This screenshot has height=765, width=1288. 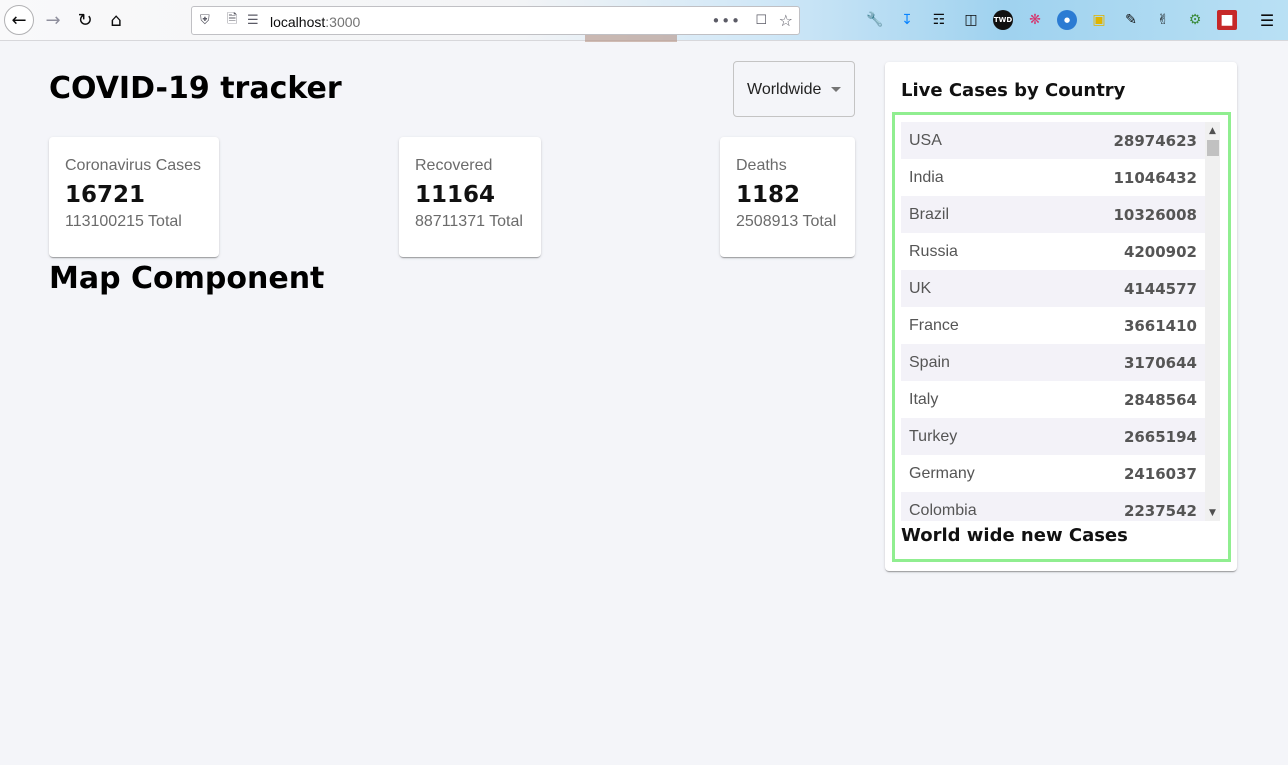 I want to click on extension-asterisk-icon: ❋, so click(x=1035, y=20).